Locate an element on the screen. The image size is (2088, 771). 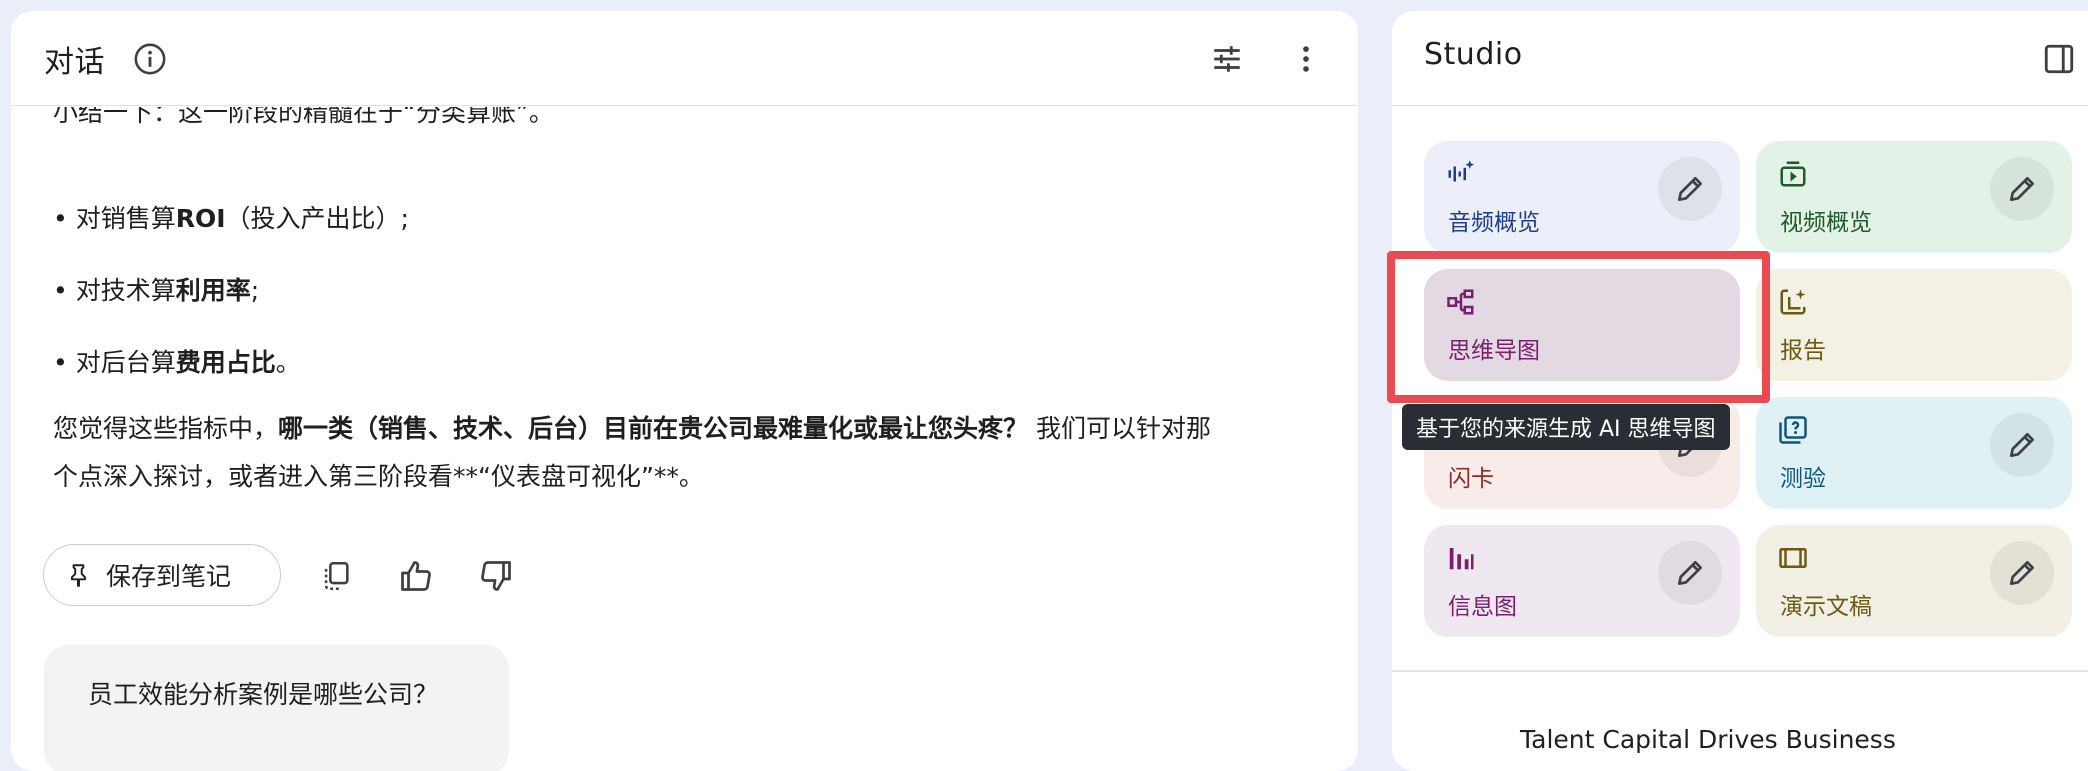
chat-header: 对话 is located at coordinates (684, 58).